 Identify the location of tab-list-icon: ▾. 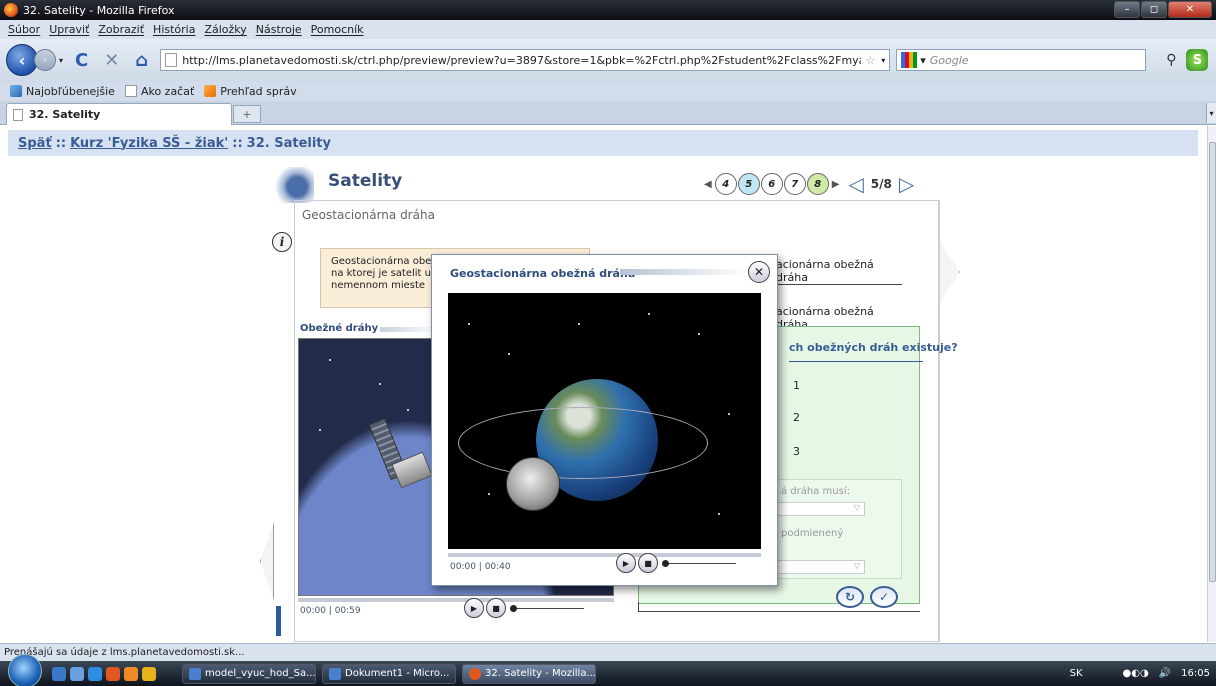
(1211, 113).